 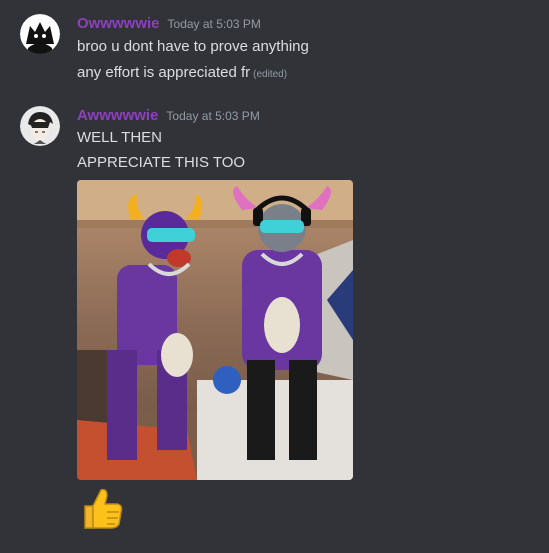 What do you see at coordinates (117, 115) in the screenshot?
I see `author-name: Awwwwwie` at bounding box center [117, 115].